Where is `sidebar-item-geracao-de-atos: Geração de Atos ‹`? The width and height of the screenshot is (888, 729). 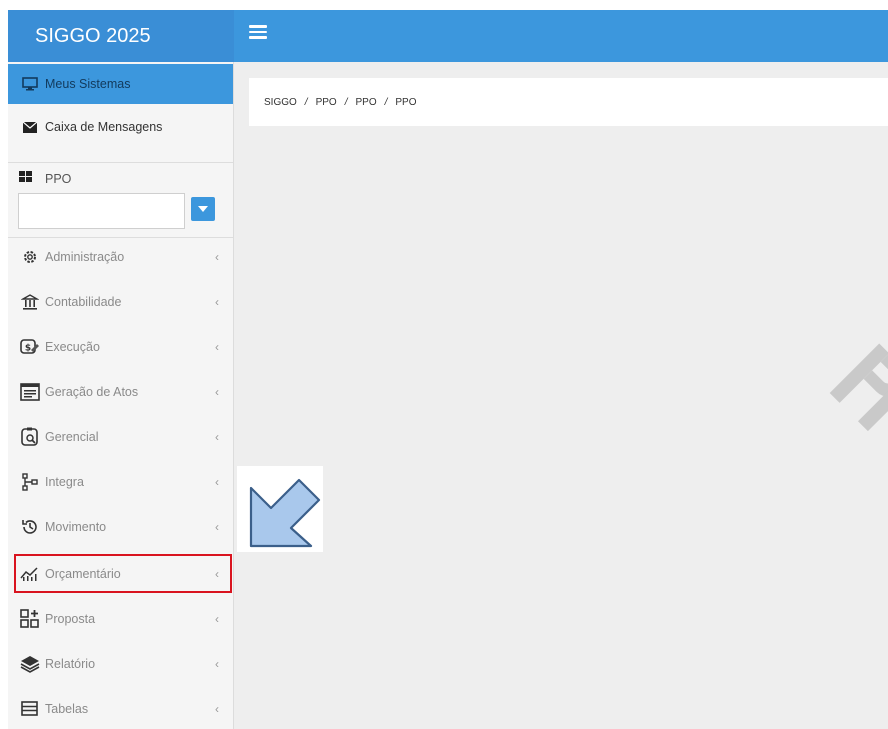 sidebar-item-geracao-de-atos: Geração de Atos ‹ is located at coordinates (120, 392).